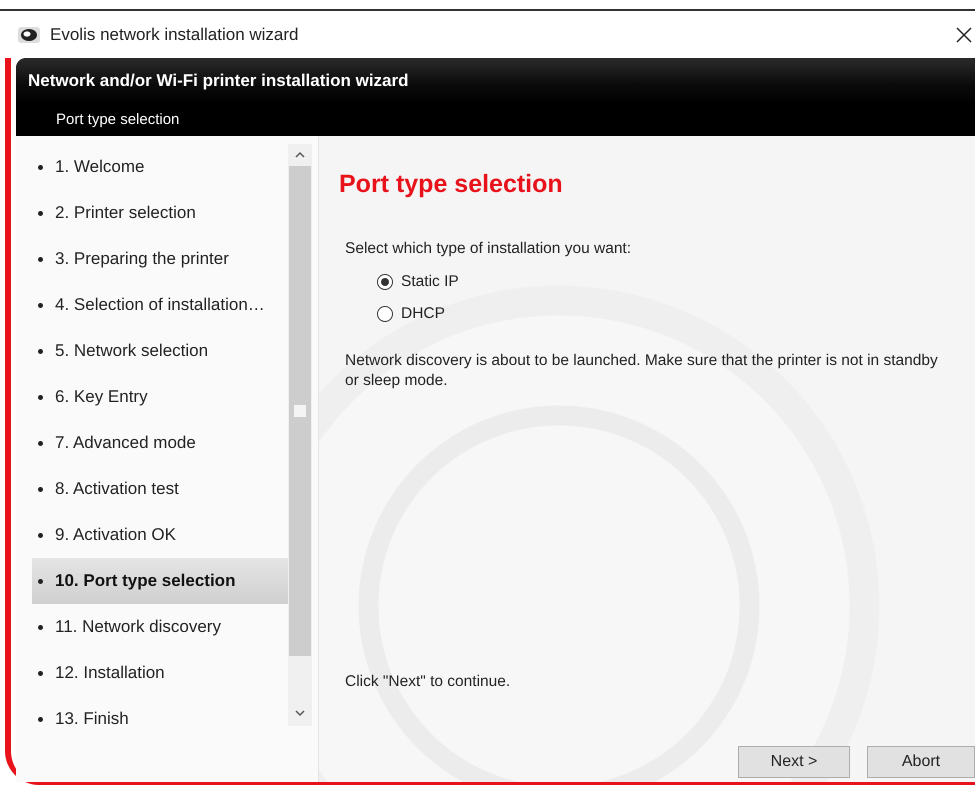 The image size is (975, 785). I want to click on page-heading: Port type selection, so click(451, 184).